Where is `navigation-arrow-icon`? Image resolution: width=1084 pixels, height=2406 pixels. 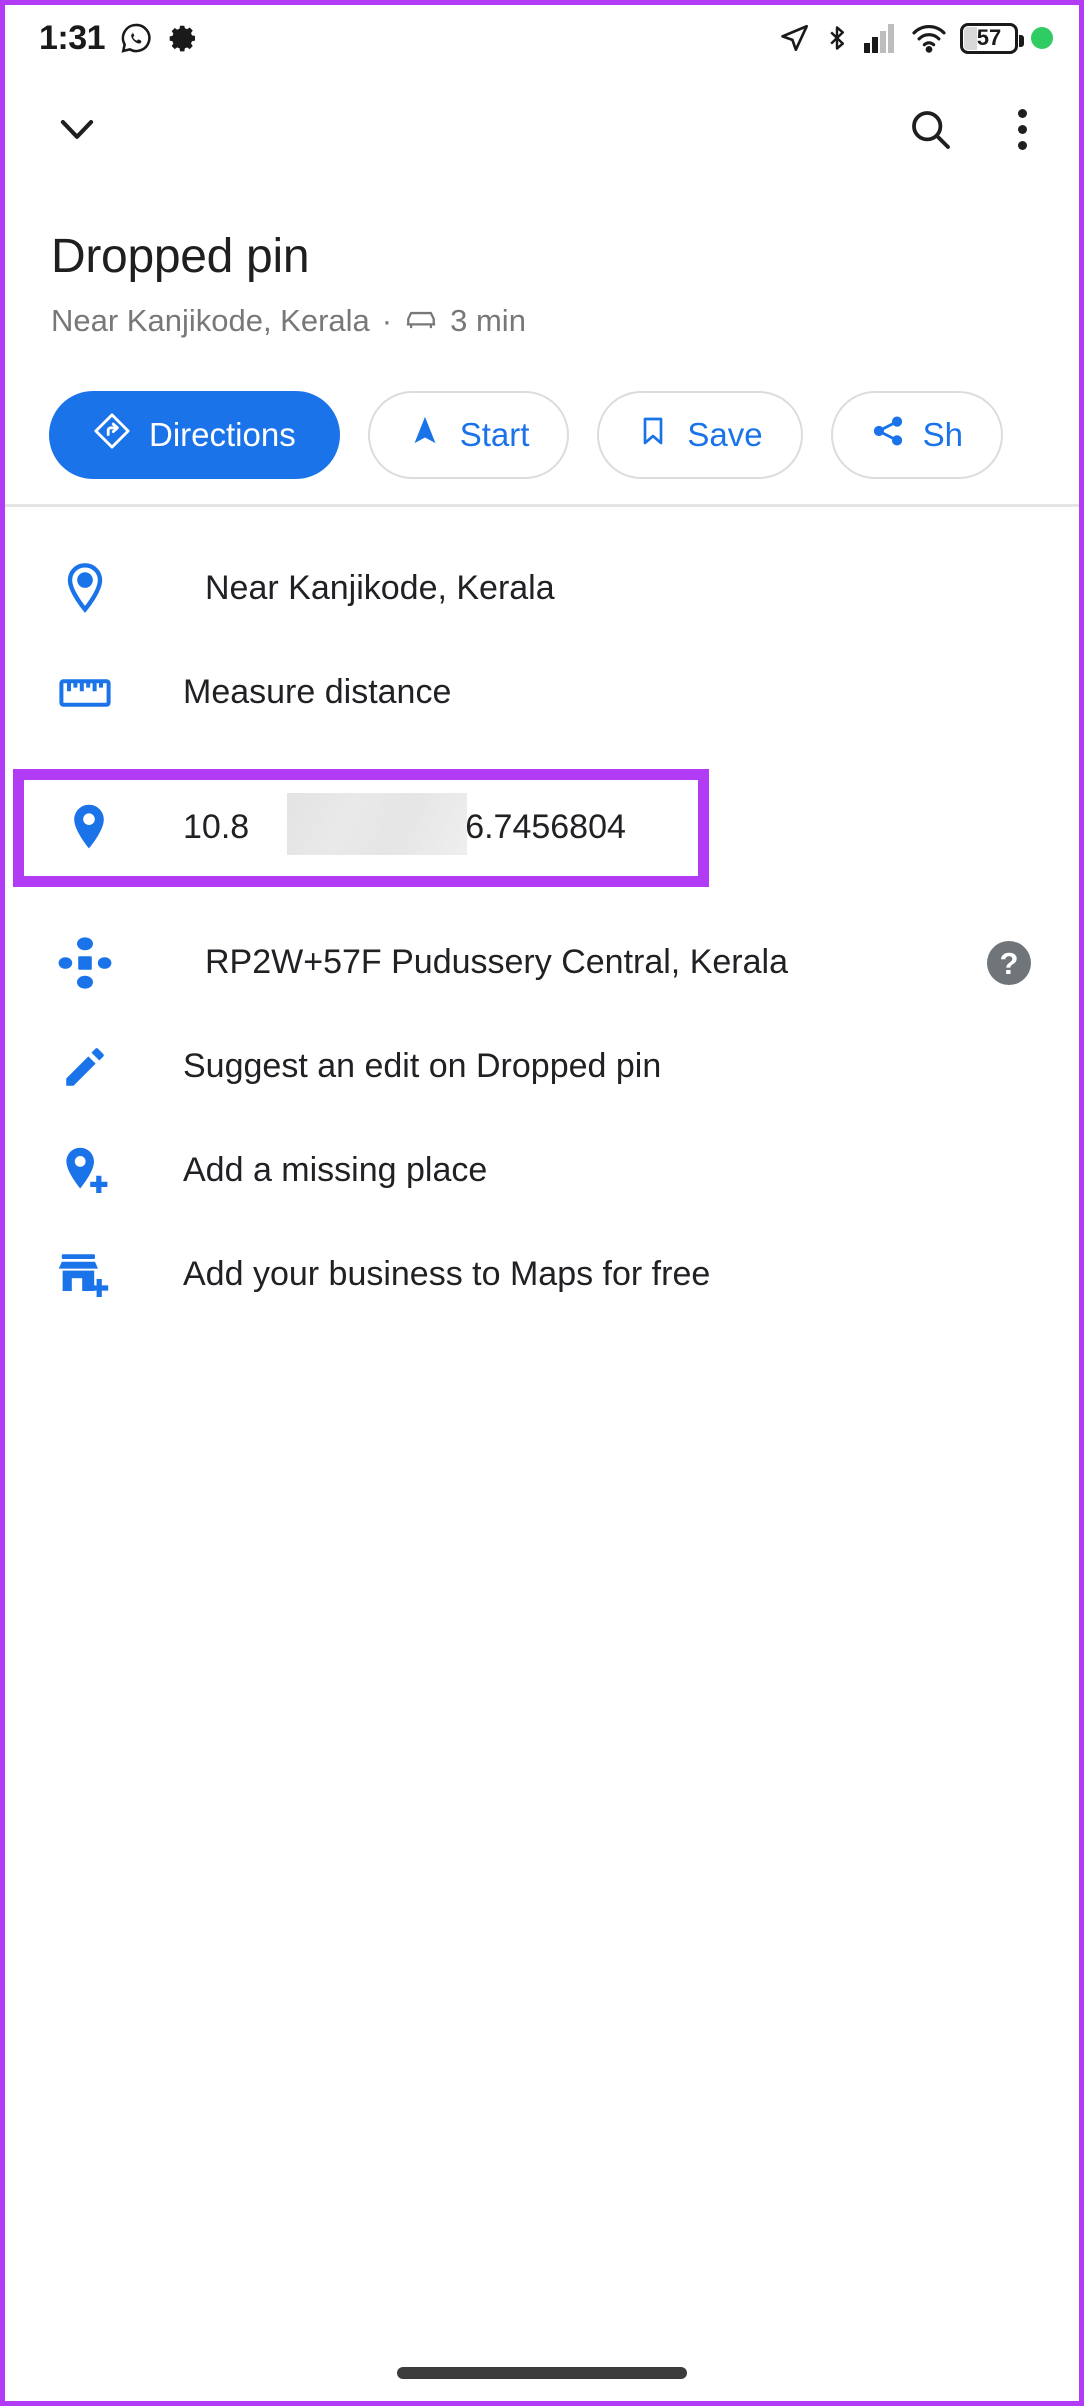
navigation-arrow-icon is located at coordinates (425, 435).